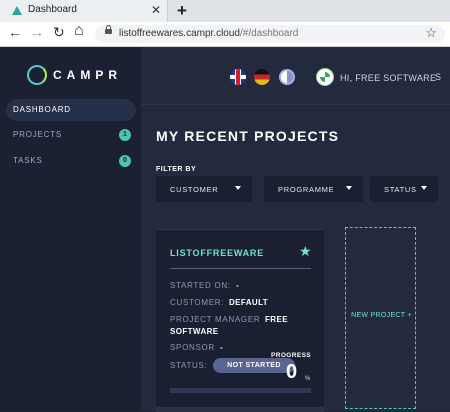 This screenshot has height=412, width=450. Describe the element at coordinates (238, 285) in the screenshot. I see `started-on-value: -` at that location.